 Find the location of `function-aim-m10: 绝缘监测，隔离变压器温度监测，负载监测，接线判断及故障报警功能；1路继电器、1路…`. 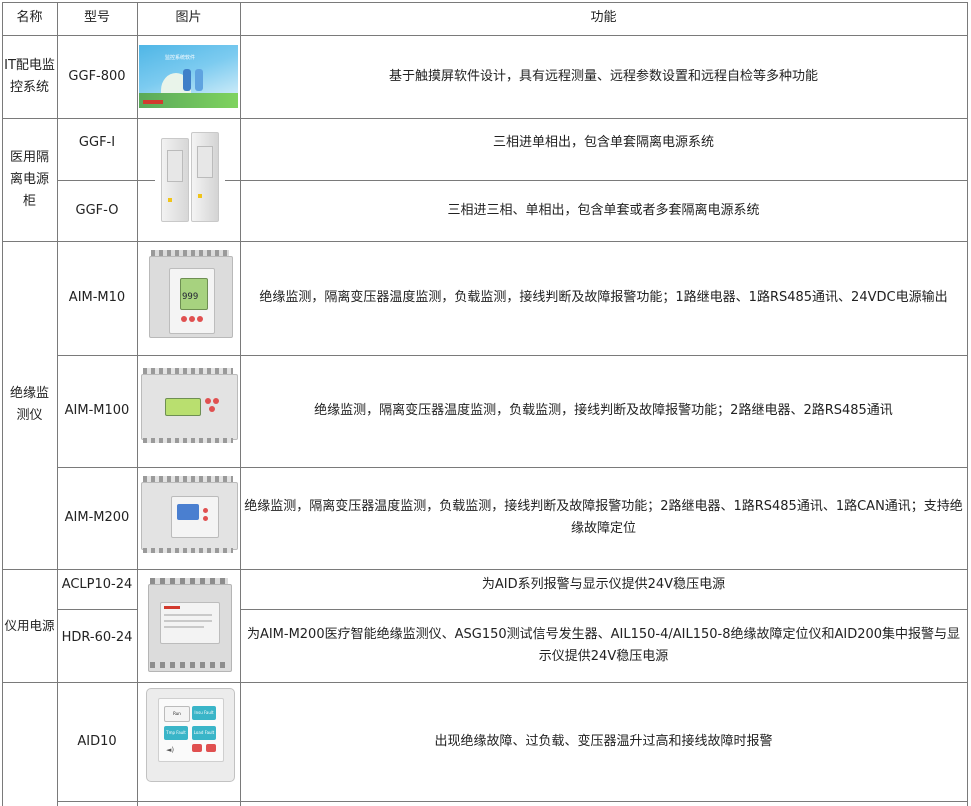

function-aim-m10: 绝缘监测，隔离变压器温度监测，负载监测，接线判断及故障报警功能；1路继电器、1路… is located at coordinates (603, 297).